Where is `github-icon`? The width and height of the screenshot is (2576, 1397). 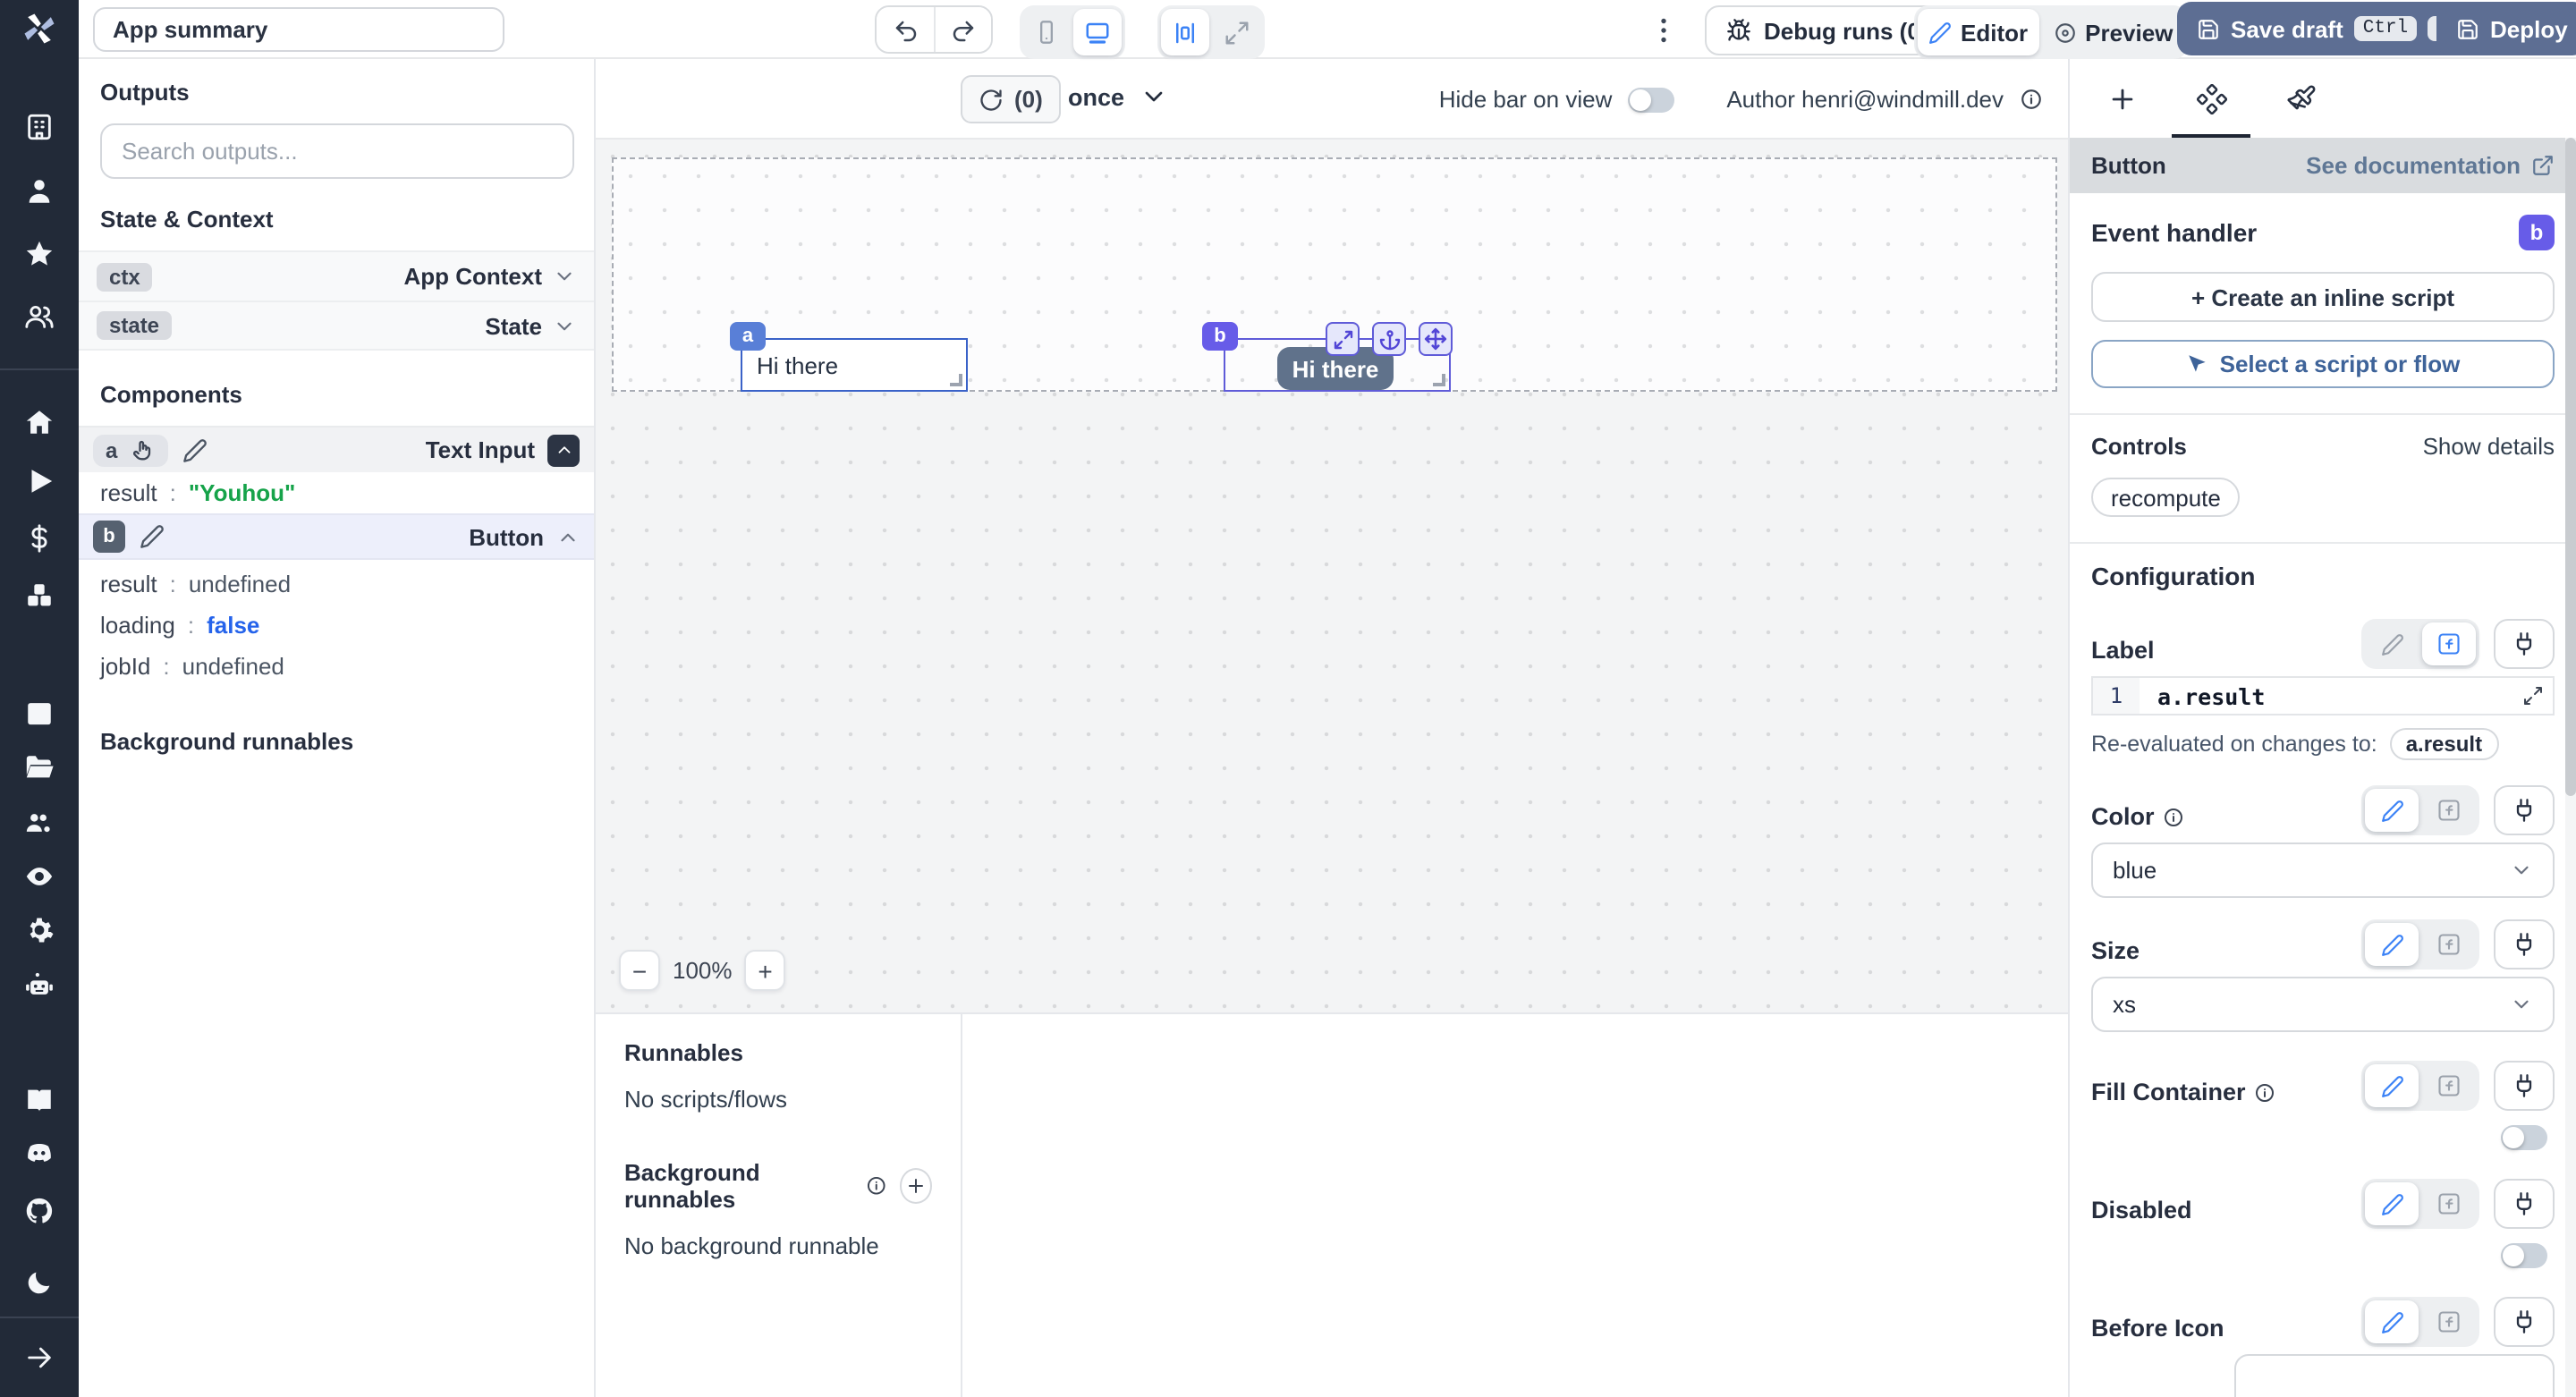 github-icon is located at coordinates (39, 1211).